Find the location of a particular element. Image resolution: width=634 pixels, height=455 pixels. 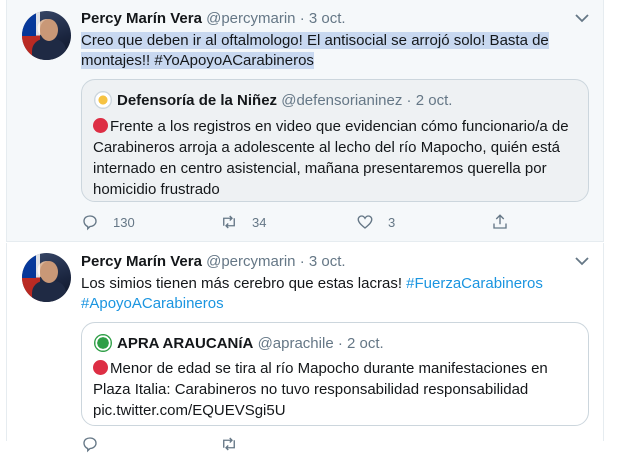

reply-button is located at coordinates (97, 444).